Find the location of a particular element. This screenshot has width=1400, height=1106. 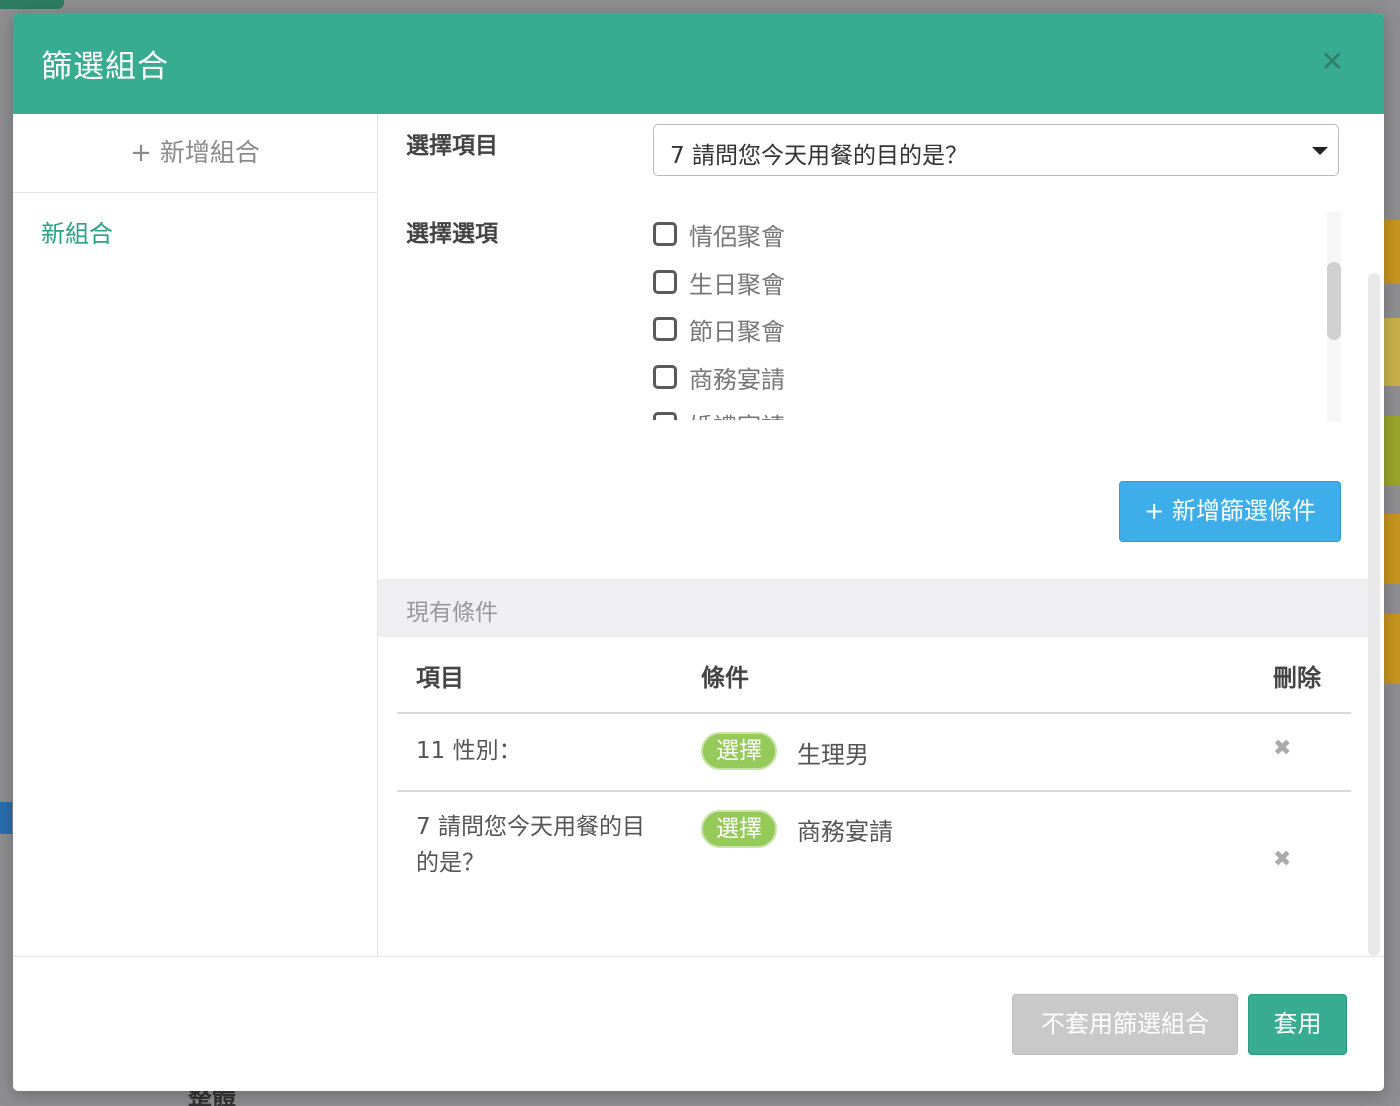

caret-down-icon is located at coordinates (1320, 151).